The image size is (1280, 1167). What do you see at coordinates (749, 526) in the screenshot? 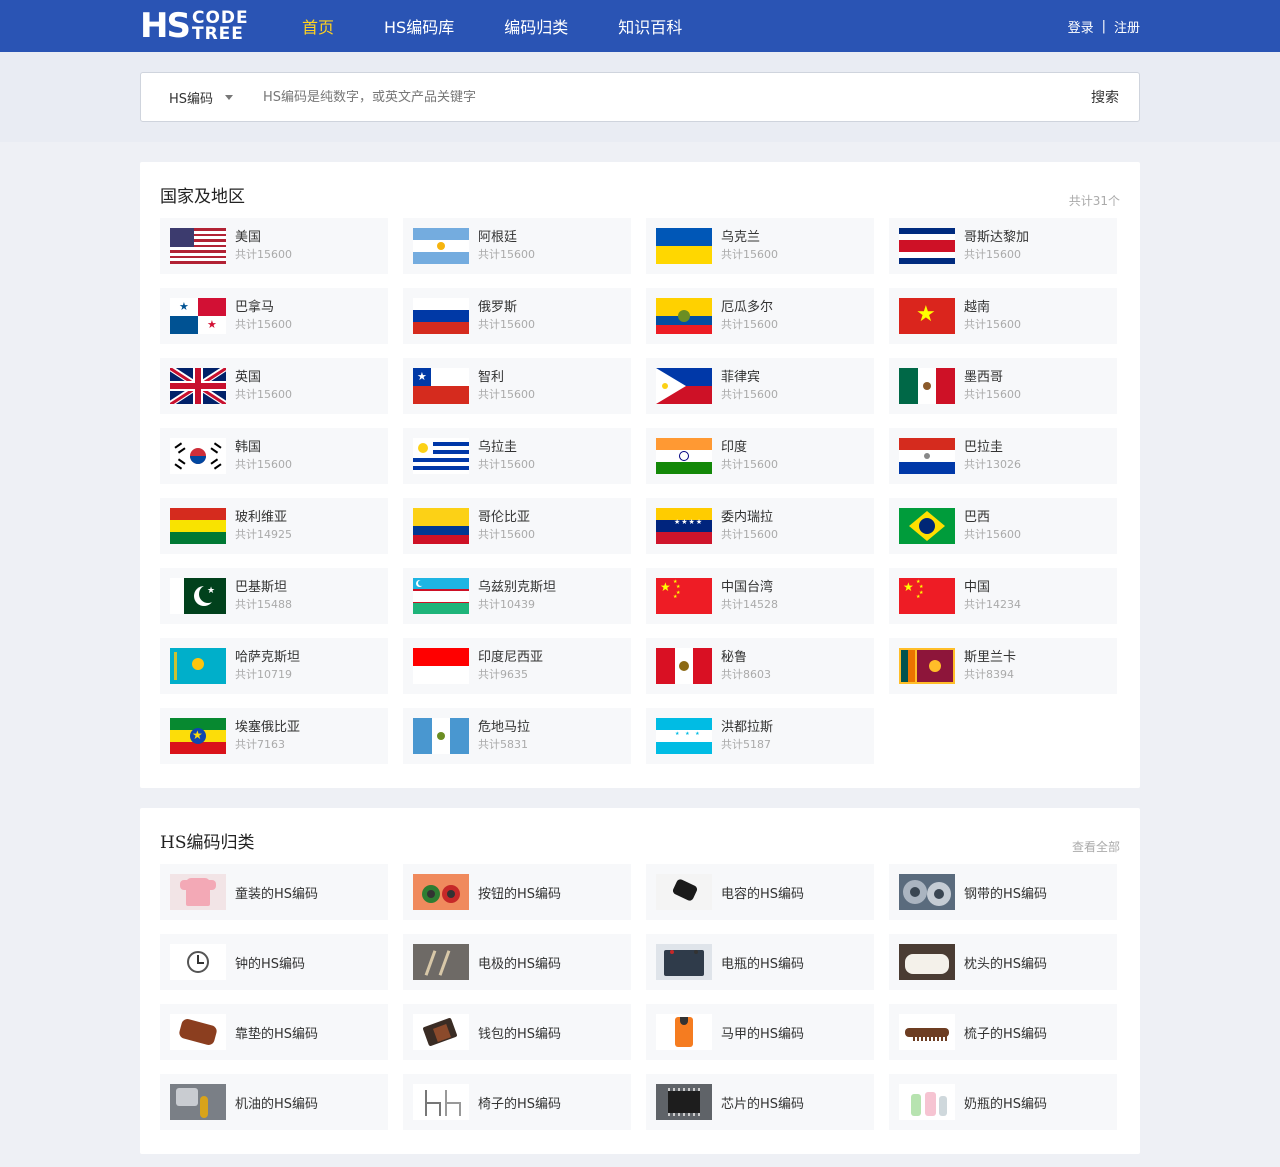
I see `country-text: 委内瑞拉 共计15600` at bounding box center [749, 526].